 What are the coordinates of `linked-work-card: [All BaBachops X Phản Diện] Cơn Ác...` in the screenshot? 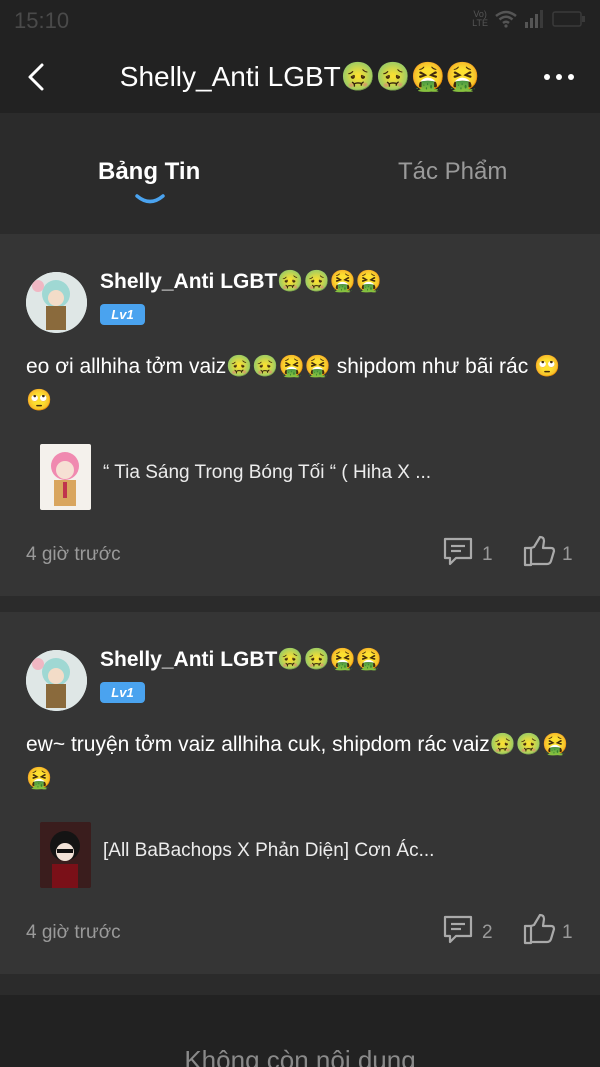 It's located at (300, 857).